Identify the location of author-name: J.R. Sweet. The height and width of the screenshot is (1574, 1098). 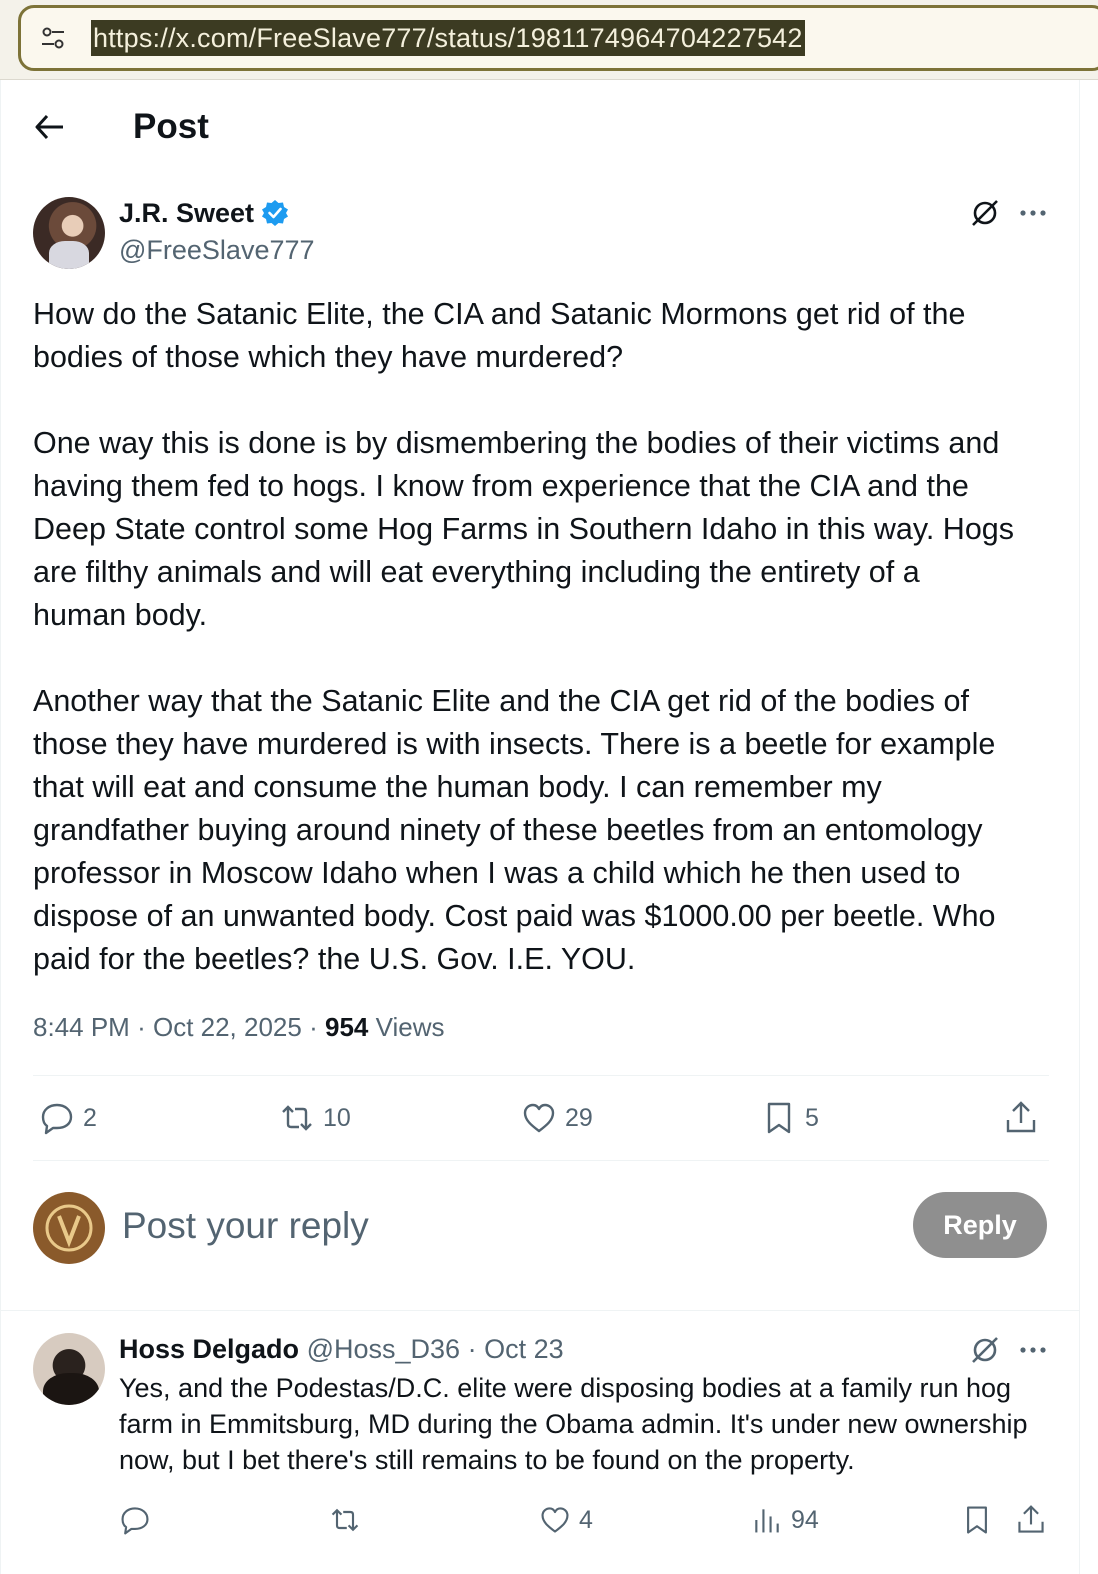
(204, 213).